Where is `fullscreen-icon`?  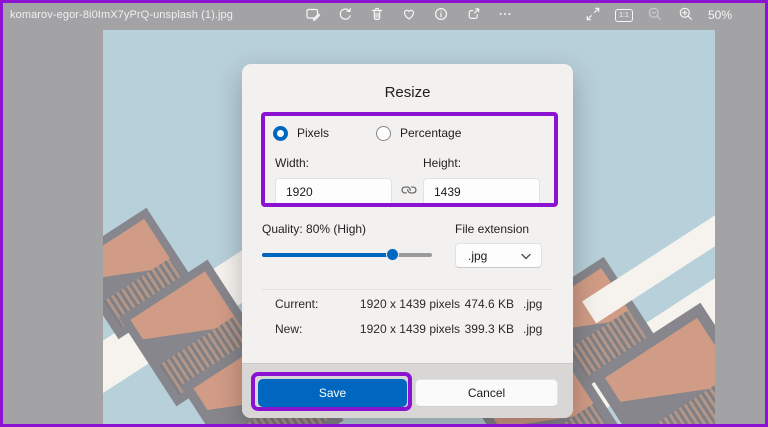
fullscreen-icon is located at coordinates (593, 15).